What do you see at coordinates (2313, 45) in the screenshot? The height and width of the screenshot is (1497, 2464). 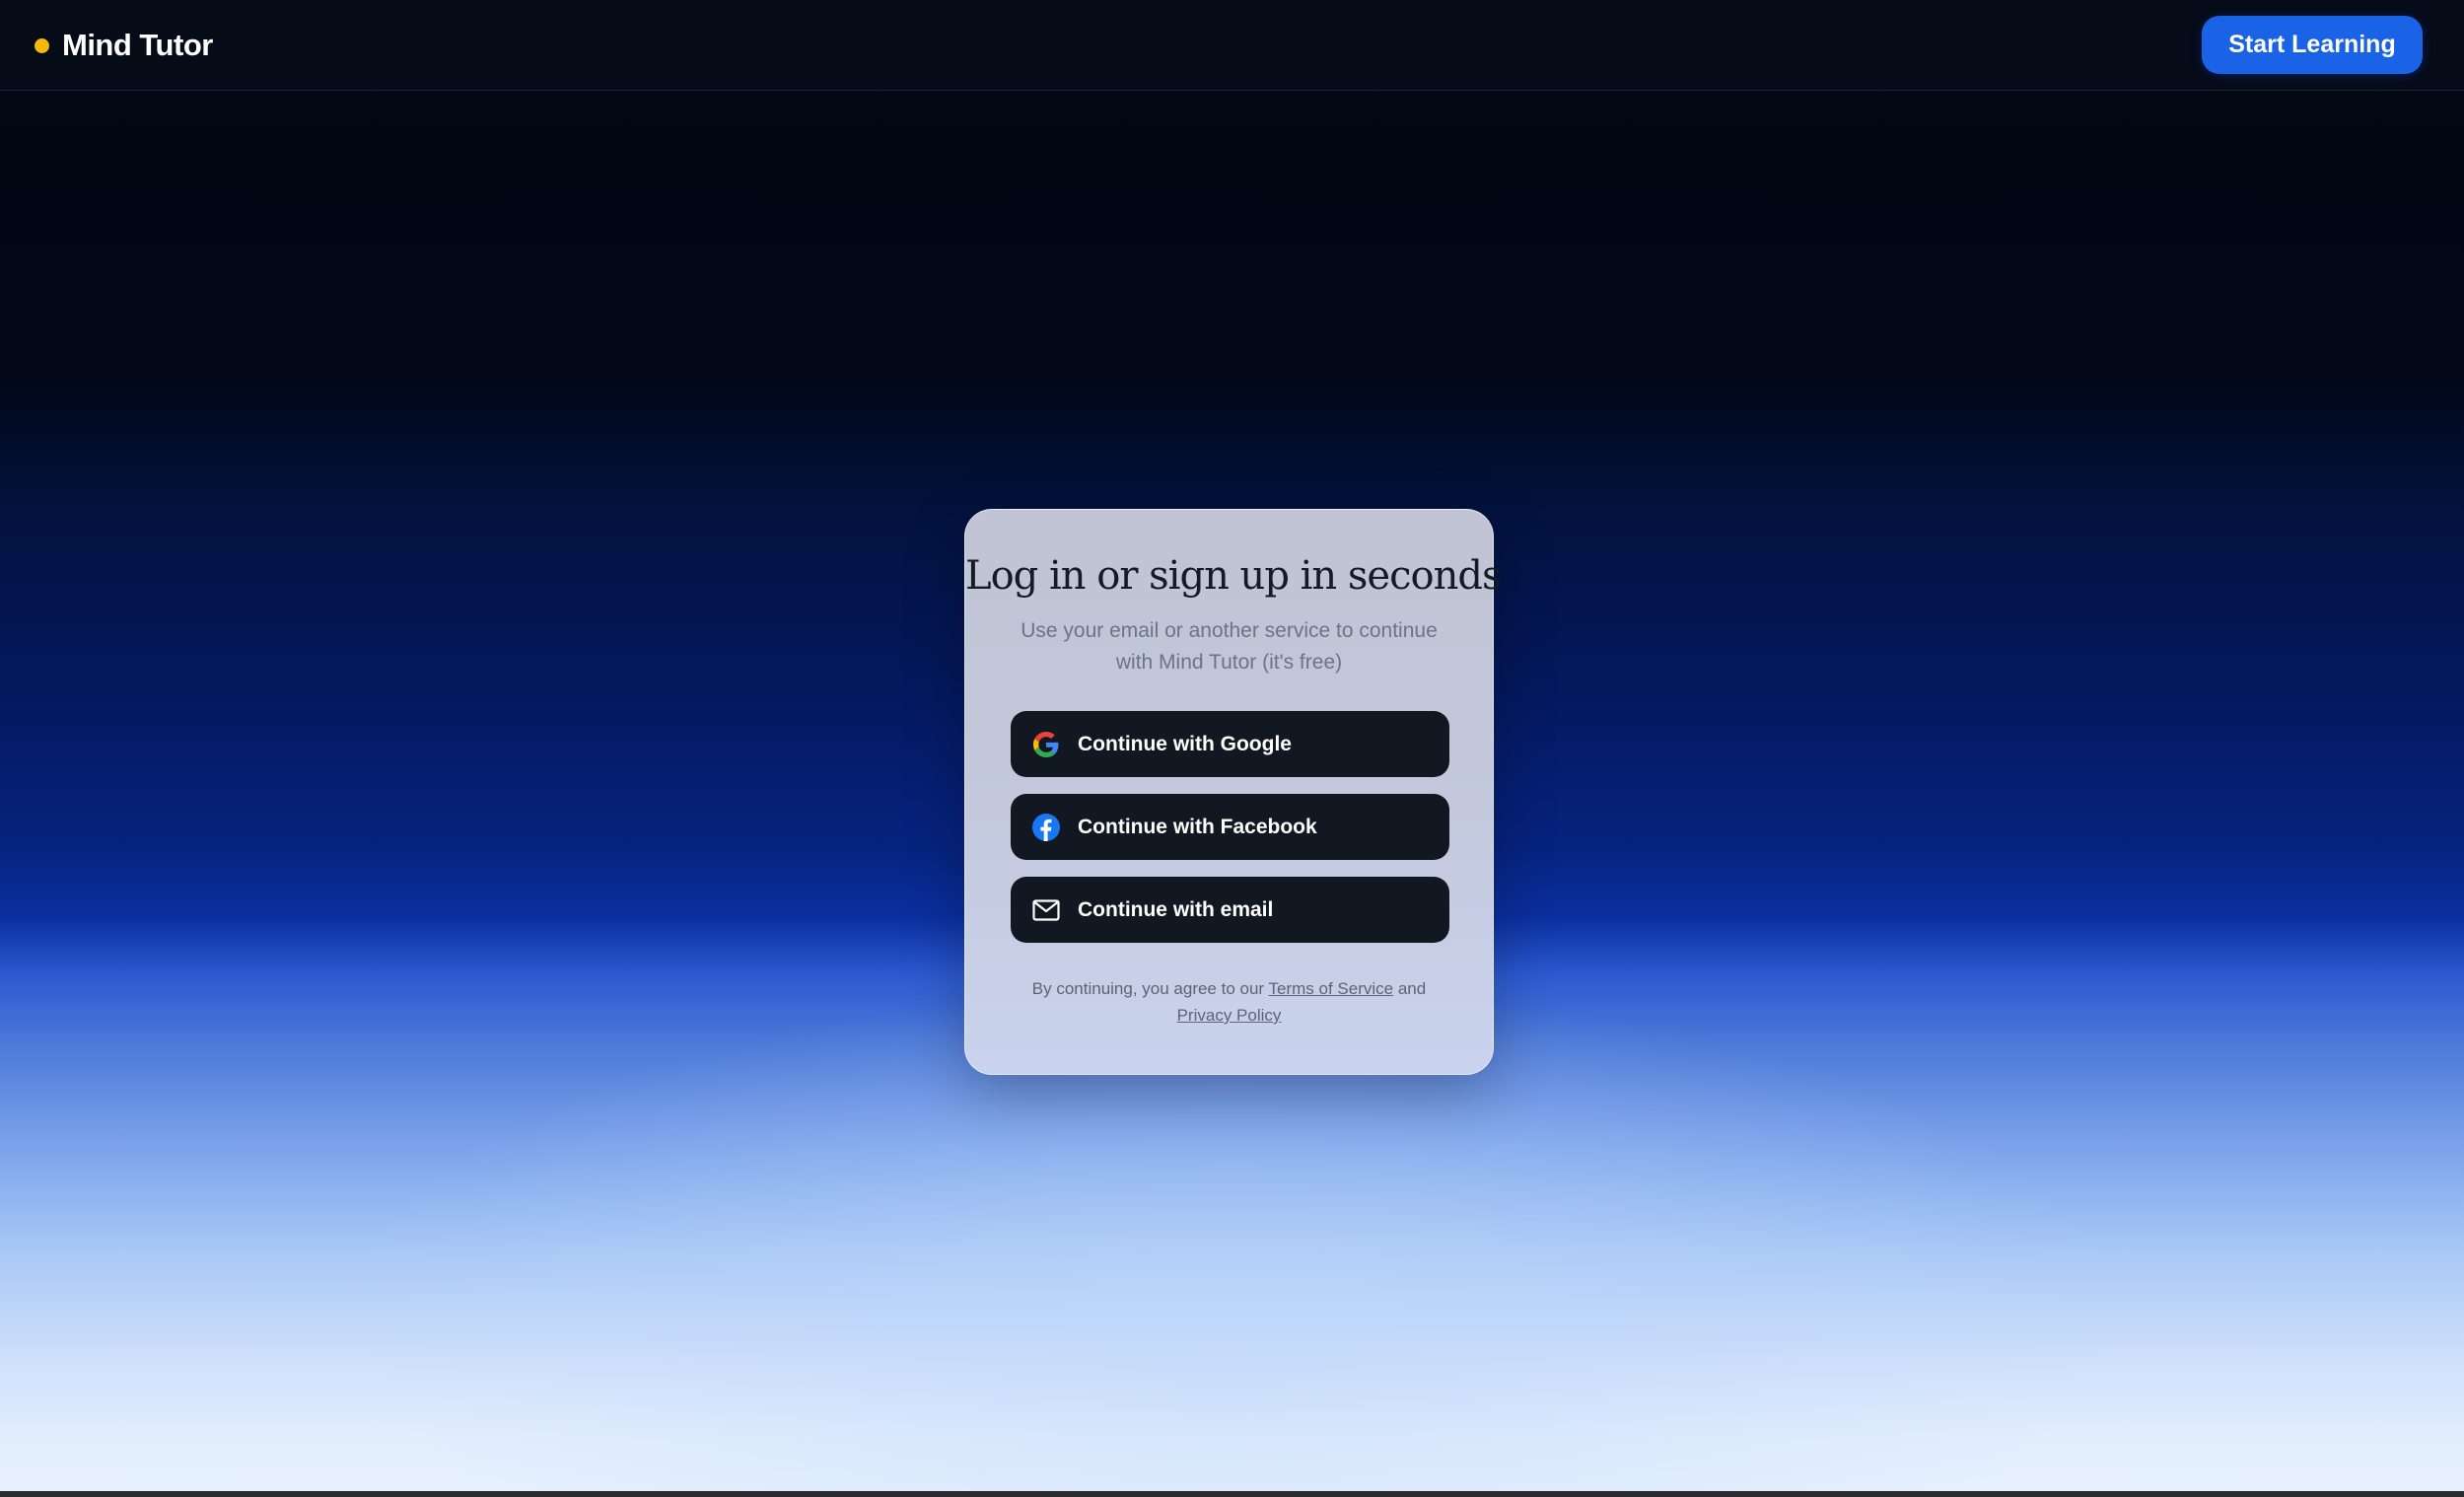 I see `start-learning-button: Start Learning` at bounding box center [2313, 45].